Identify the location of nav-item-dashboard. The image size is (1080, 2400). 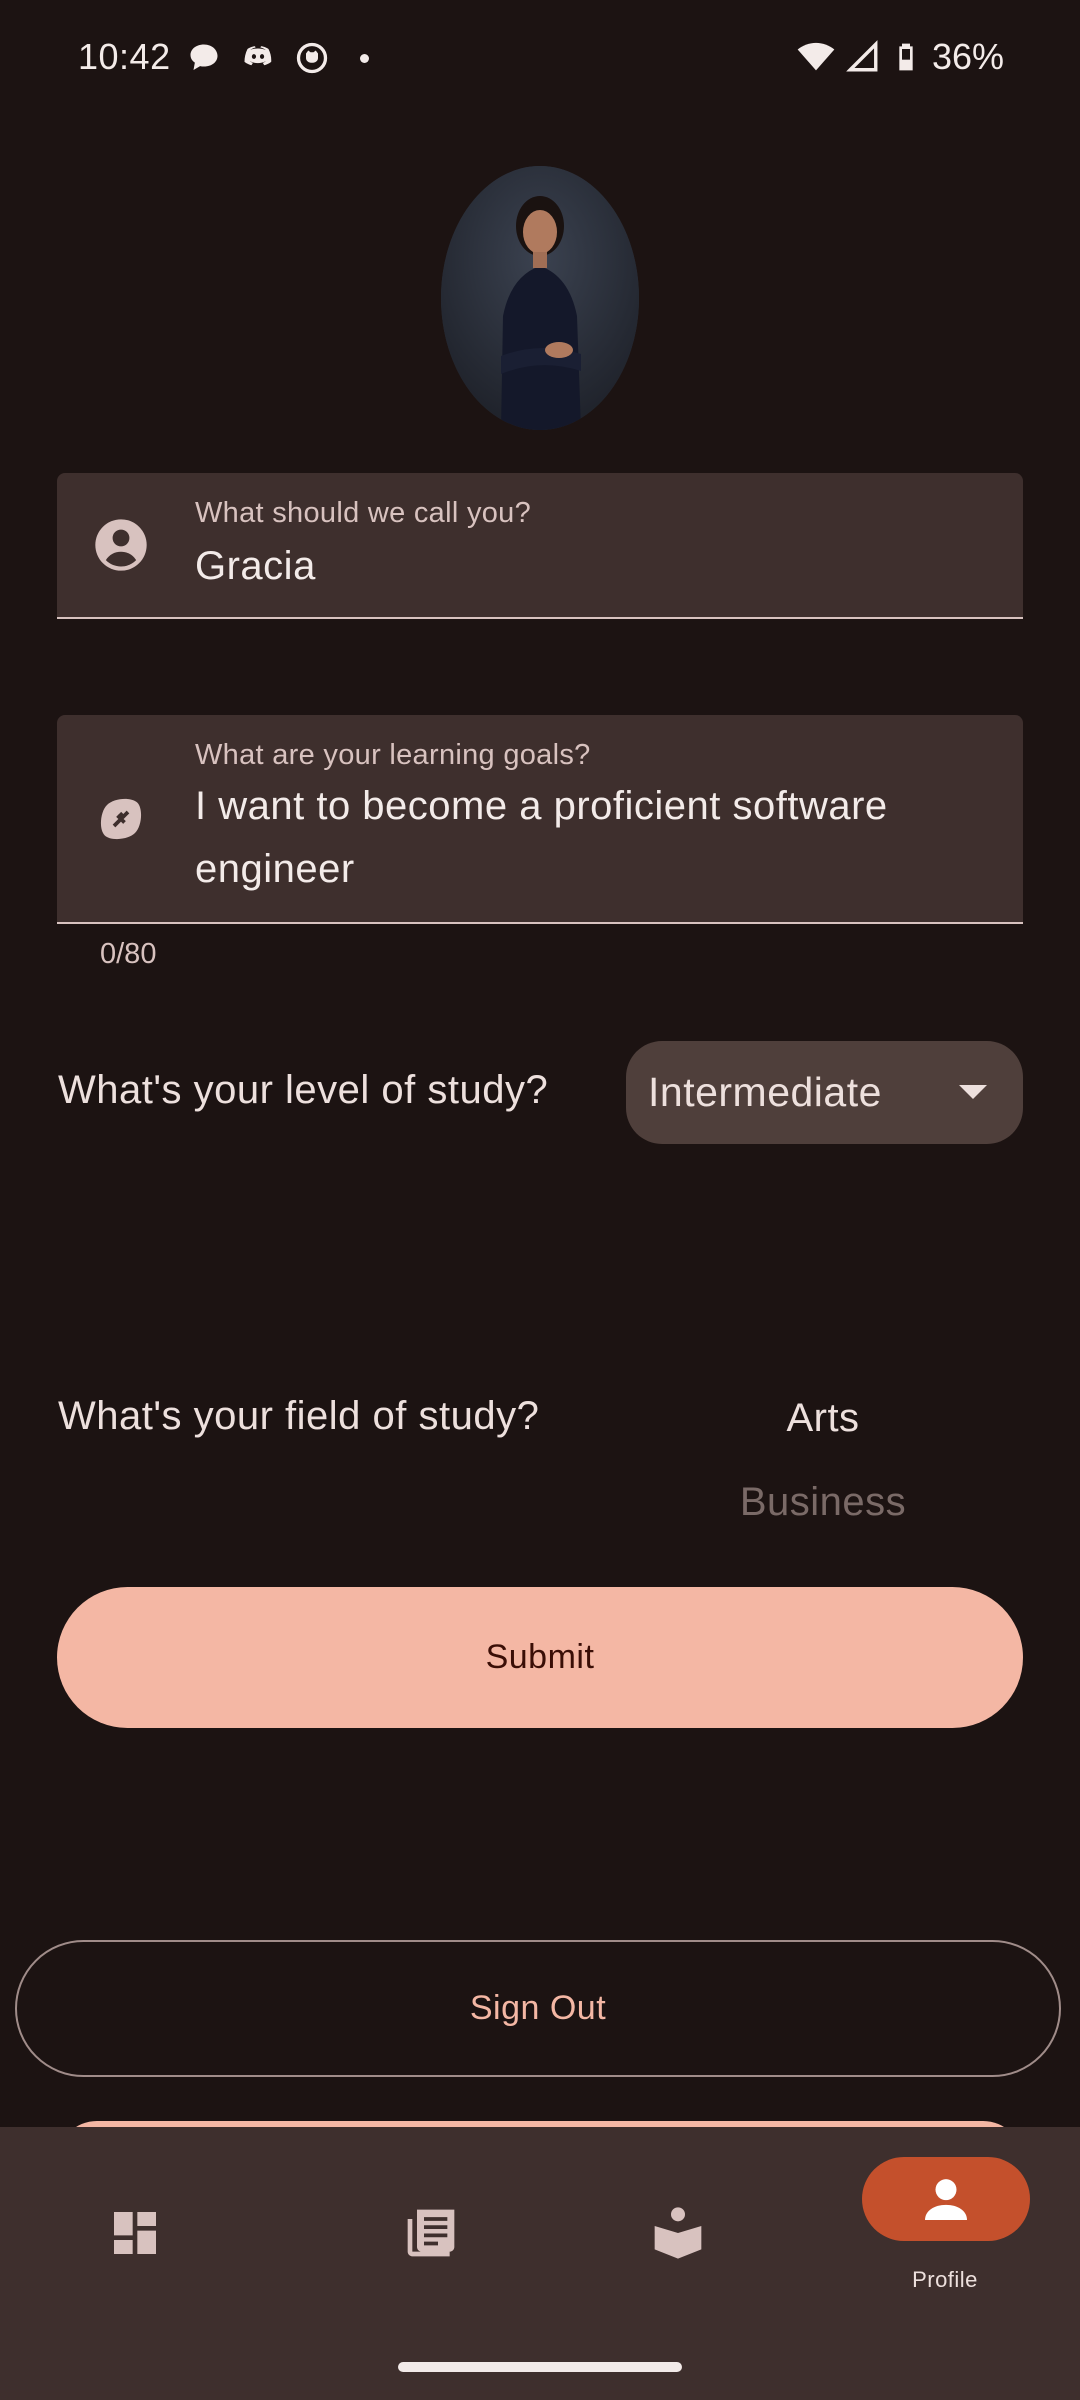
(135, 2227).